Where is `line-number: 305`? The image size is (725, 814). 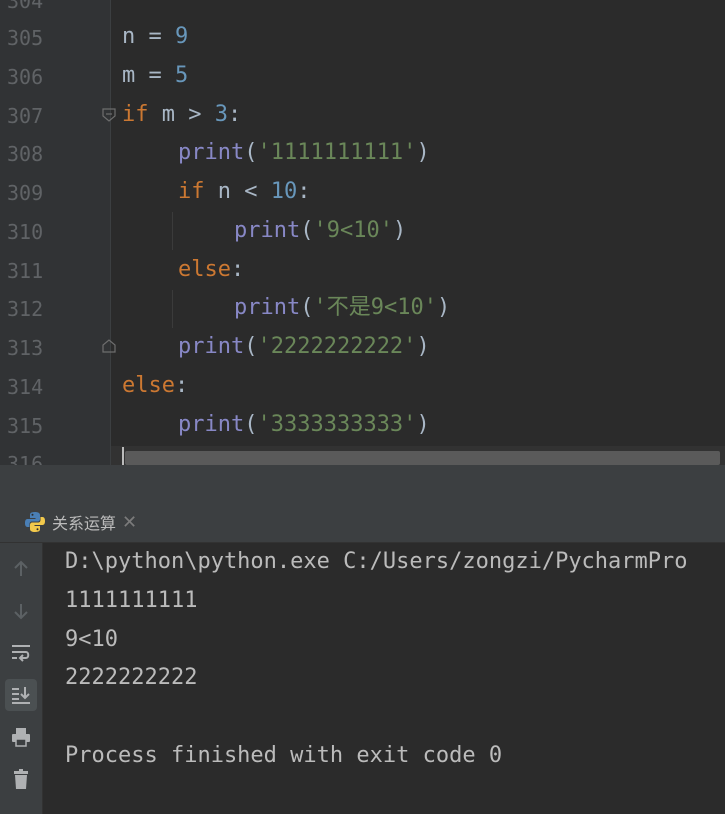
line-number: 305 is located at coordinates (25, 38).